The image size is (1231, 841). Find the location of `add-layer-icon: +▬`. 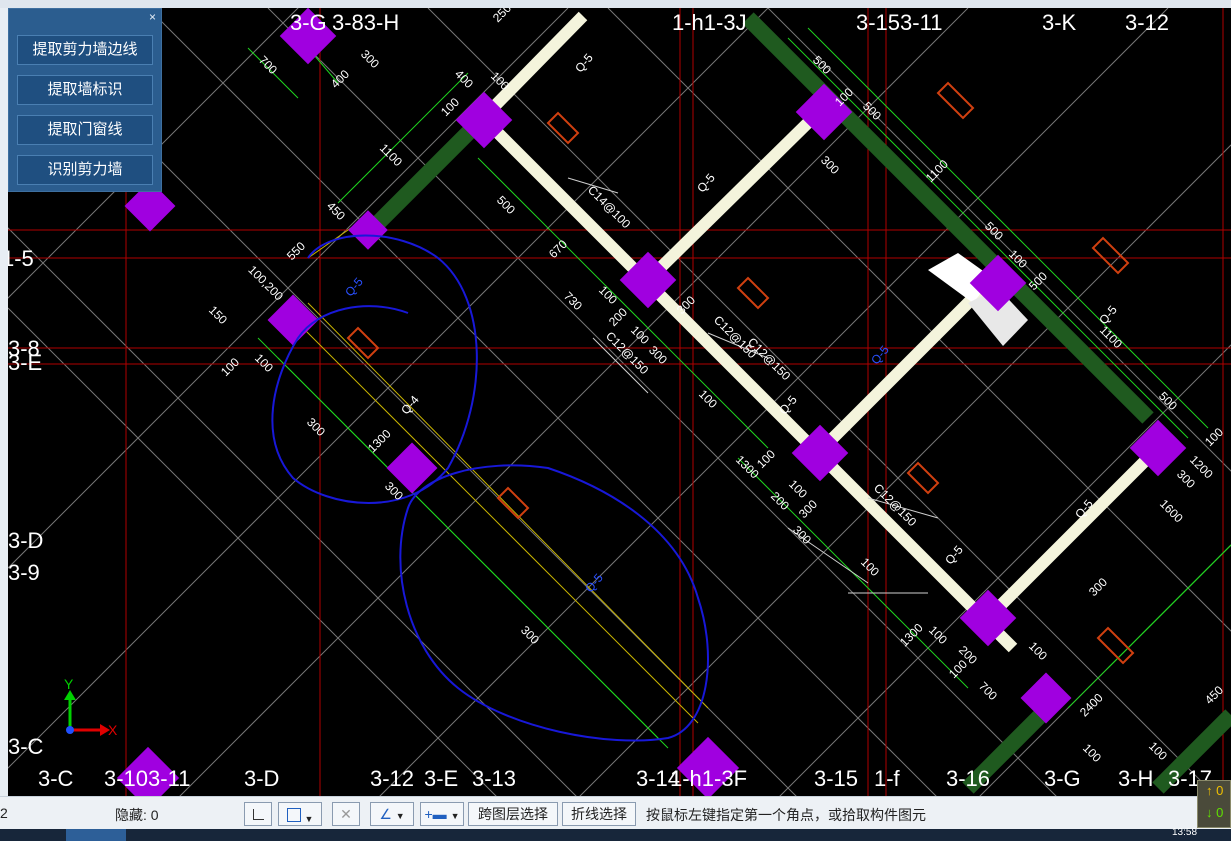

add-layer-icon: +▬ is located at coordinates (435, 814).